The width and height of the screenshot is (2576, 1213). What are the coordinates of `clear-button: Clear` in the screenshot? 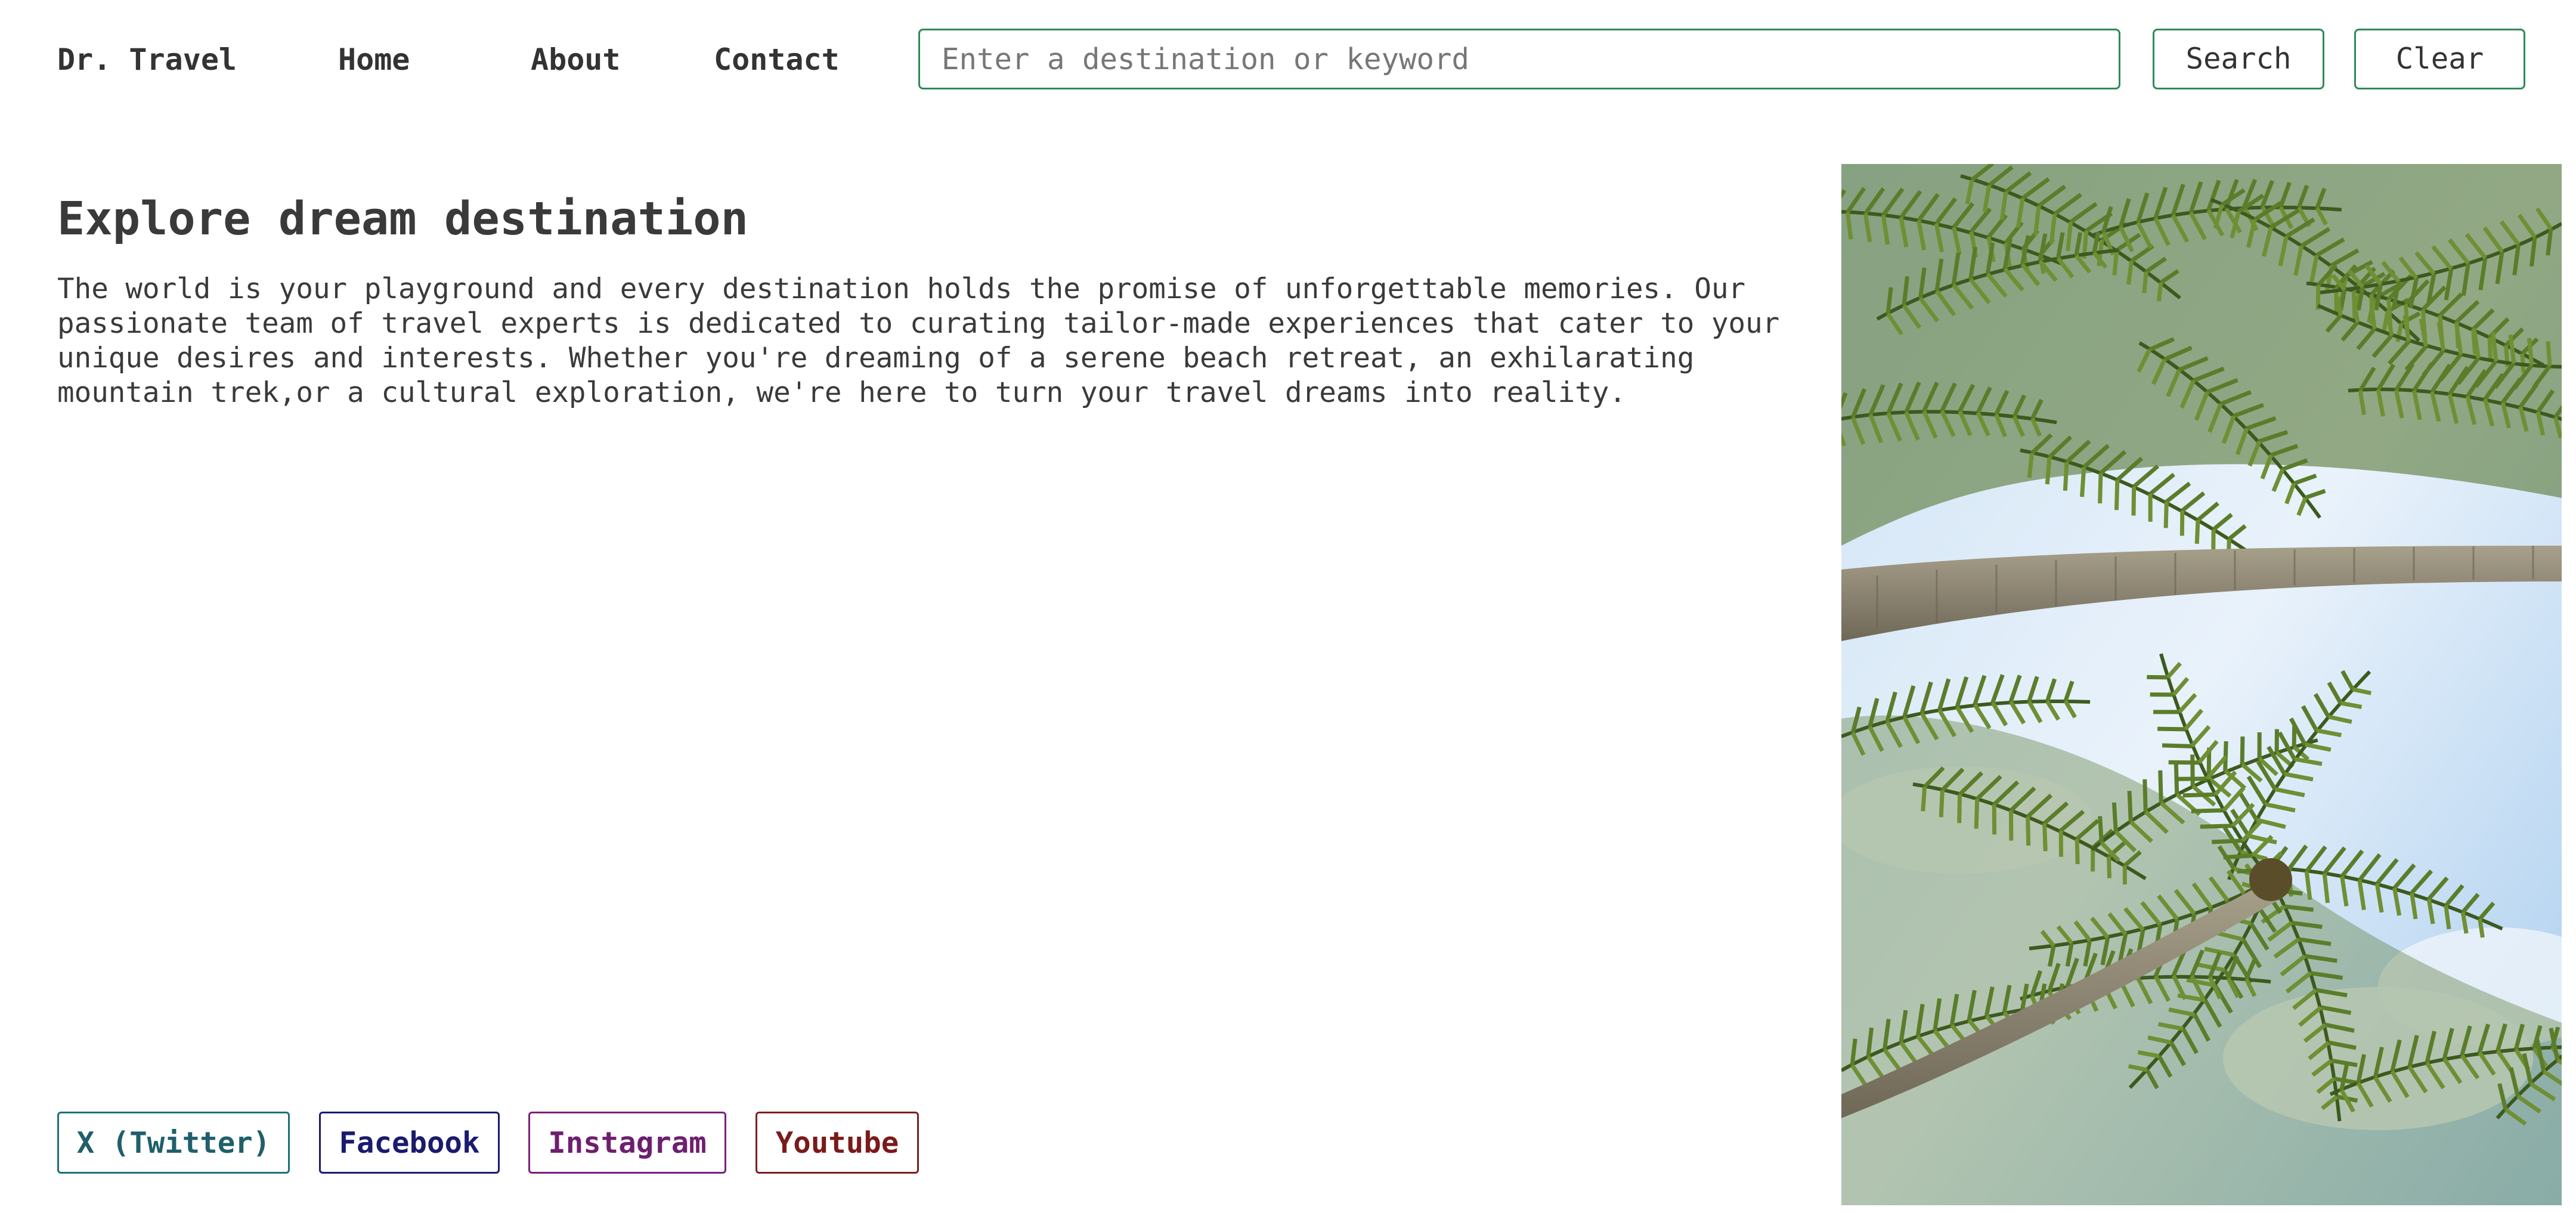 It's located at (2440, 59).